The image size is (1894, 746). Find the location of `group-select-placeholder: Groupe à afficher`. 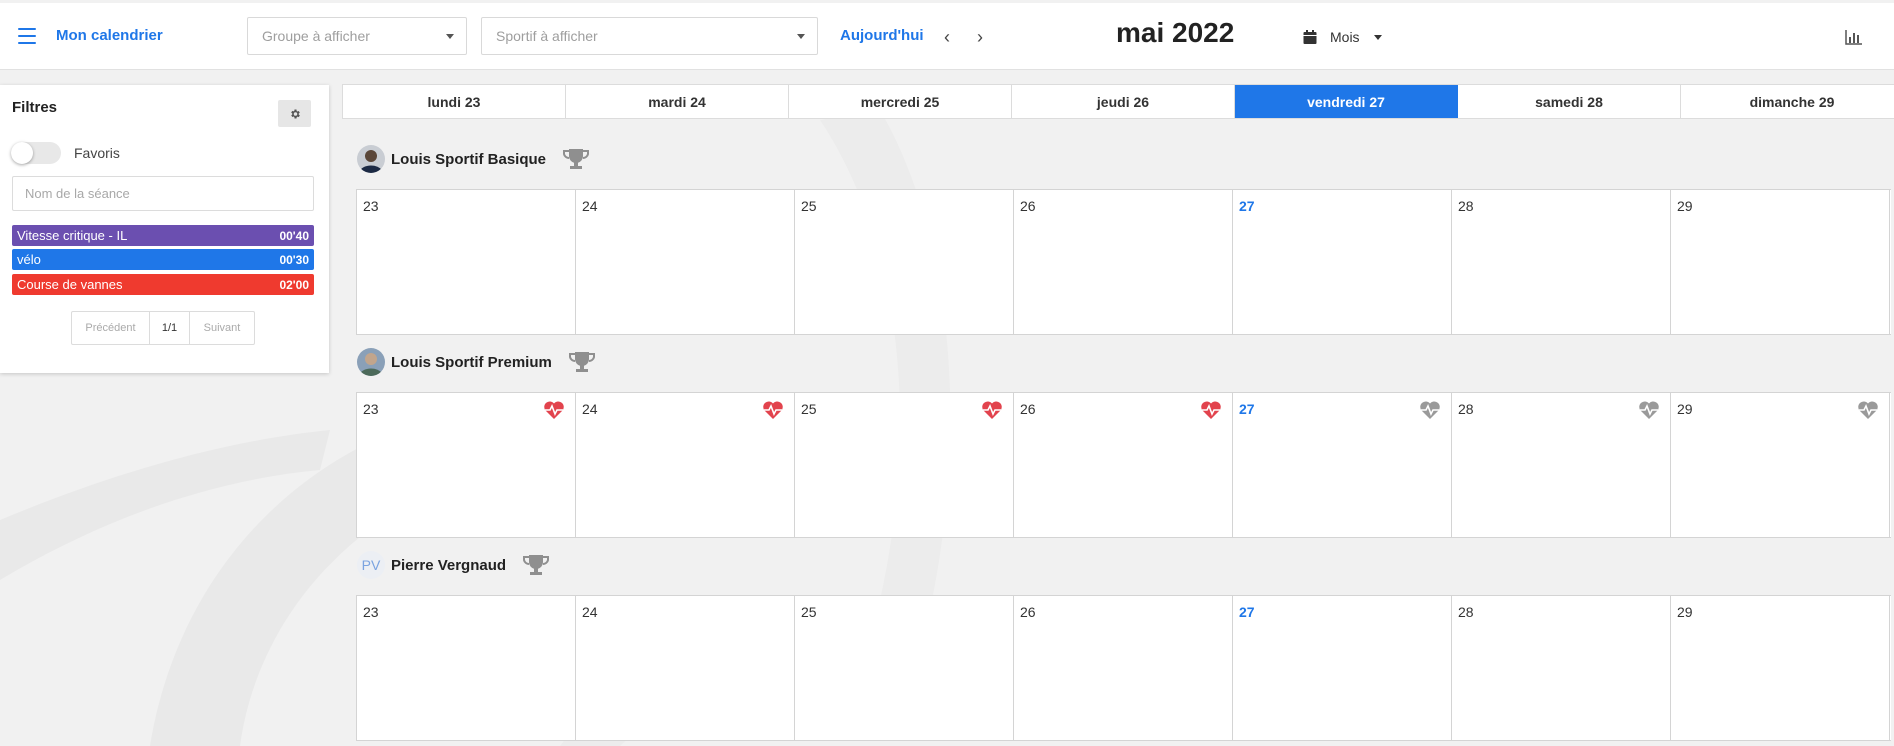

group-select-placeholder: Groupe à afficher is located at coordinates (316, 36).